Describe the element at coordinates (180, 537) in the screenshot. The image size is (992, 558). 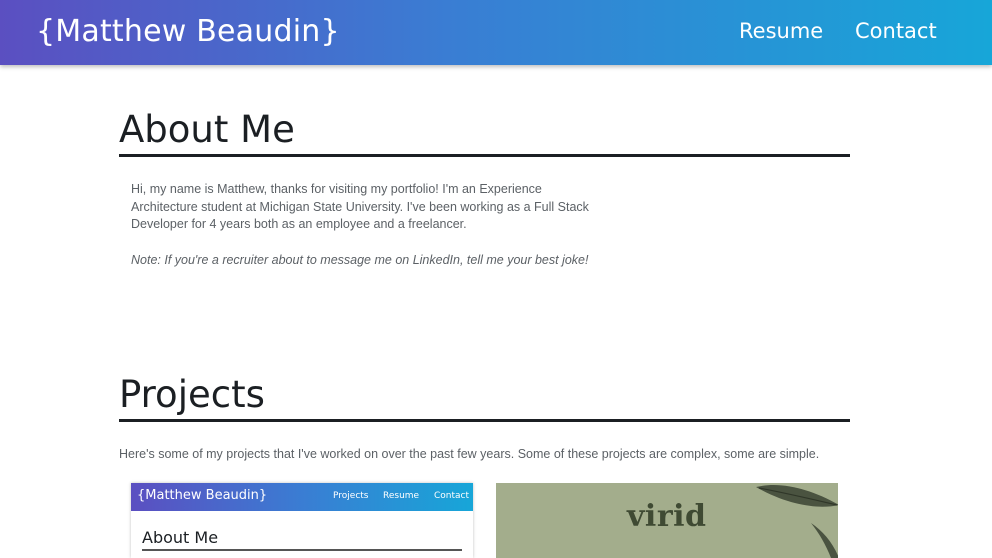
I see `preview-heading: About Me` at that location.